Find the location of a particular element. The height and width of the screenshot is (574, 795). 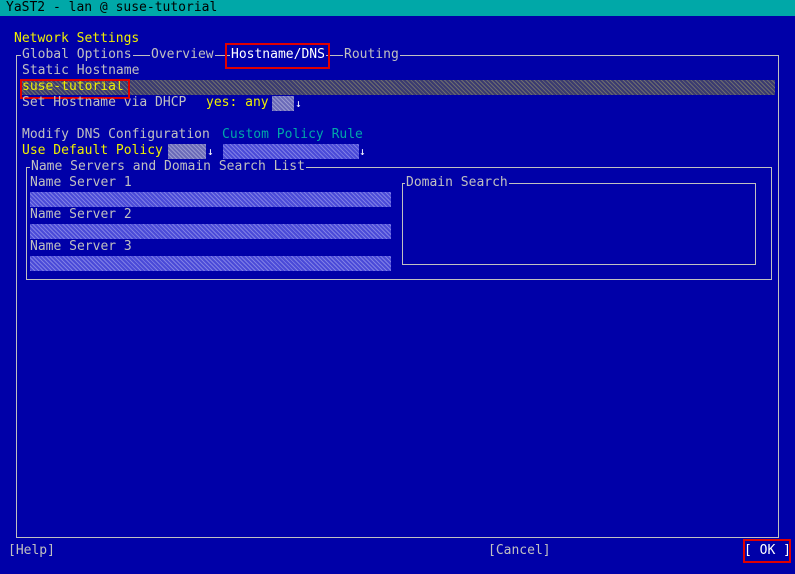

tab-global-options: Global Options is located at coordinates (77, 55).